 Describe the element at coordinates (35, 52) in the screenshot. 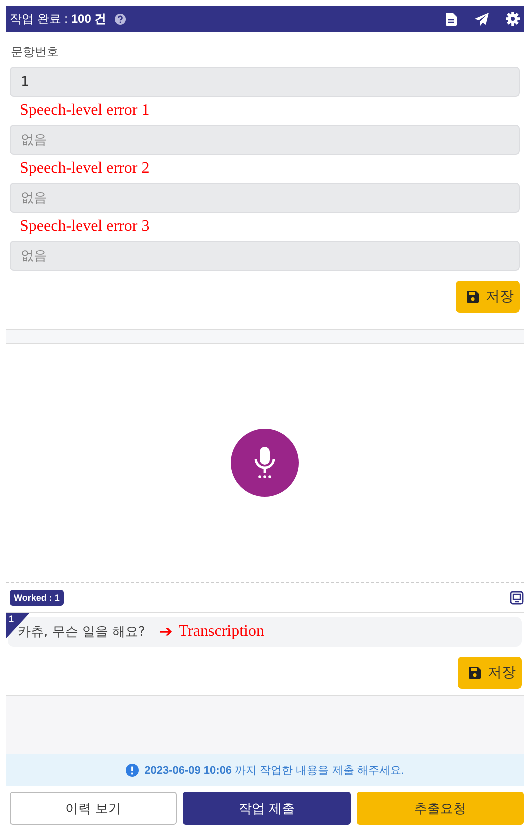

I see `field-label: 문항번호` at that location.